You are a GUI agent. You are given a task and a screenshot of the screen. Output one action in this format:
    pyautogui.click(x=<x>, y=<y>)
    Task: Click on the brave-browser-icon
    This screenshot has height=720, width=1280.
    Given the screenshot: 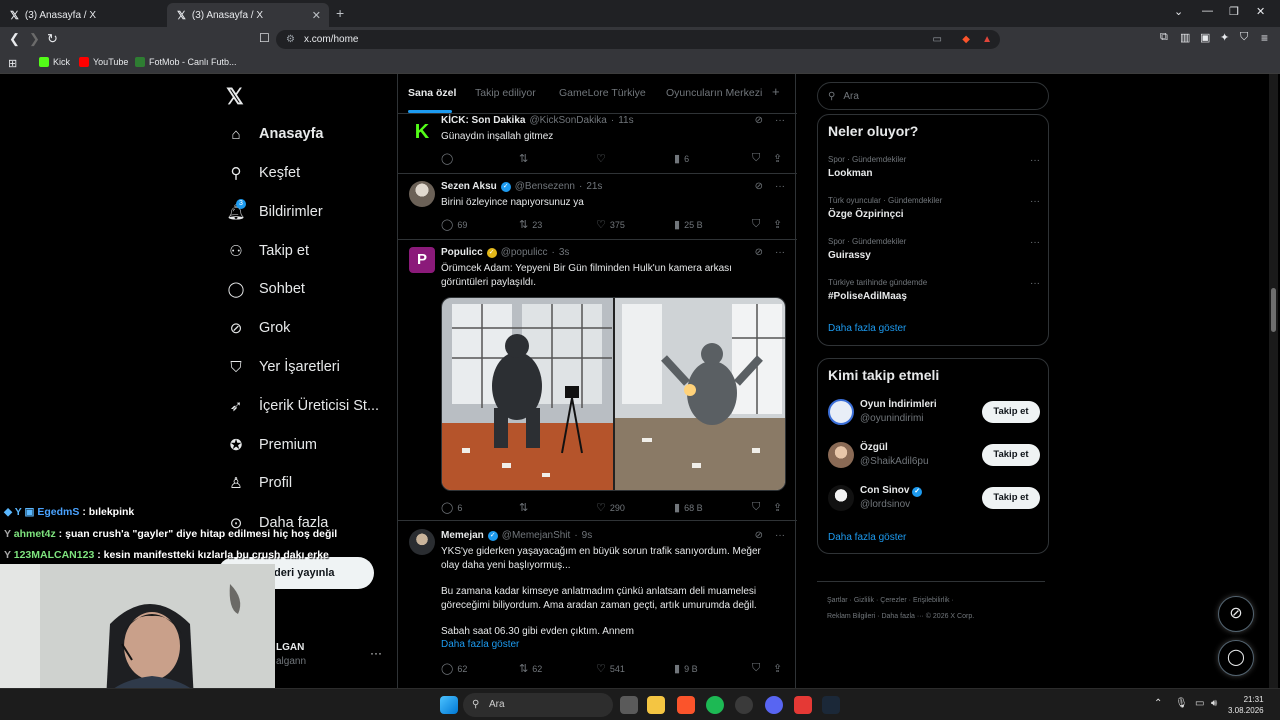 What is the action you would take?
    pyautogui.click(x=686, y=705)
    